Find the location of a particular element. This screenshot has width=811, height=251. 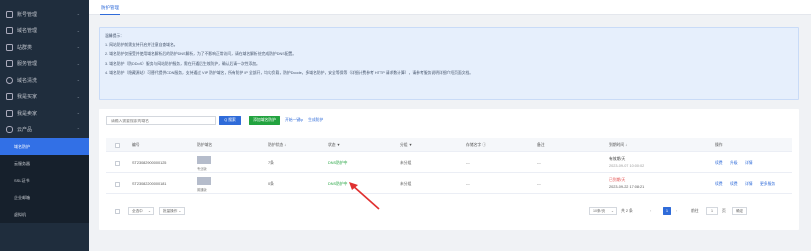

col-actions: 操作 is located at coordinates (719, 144).